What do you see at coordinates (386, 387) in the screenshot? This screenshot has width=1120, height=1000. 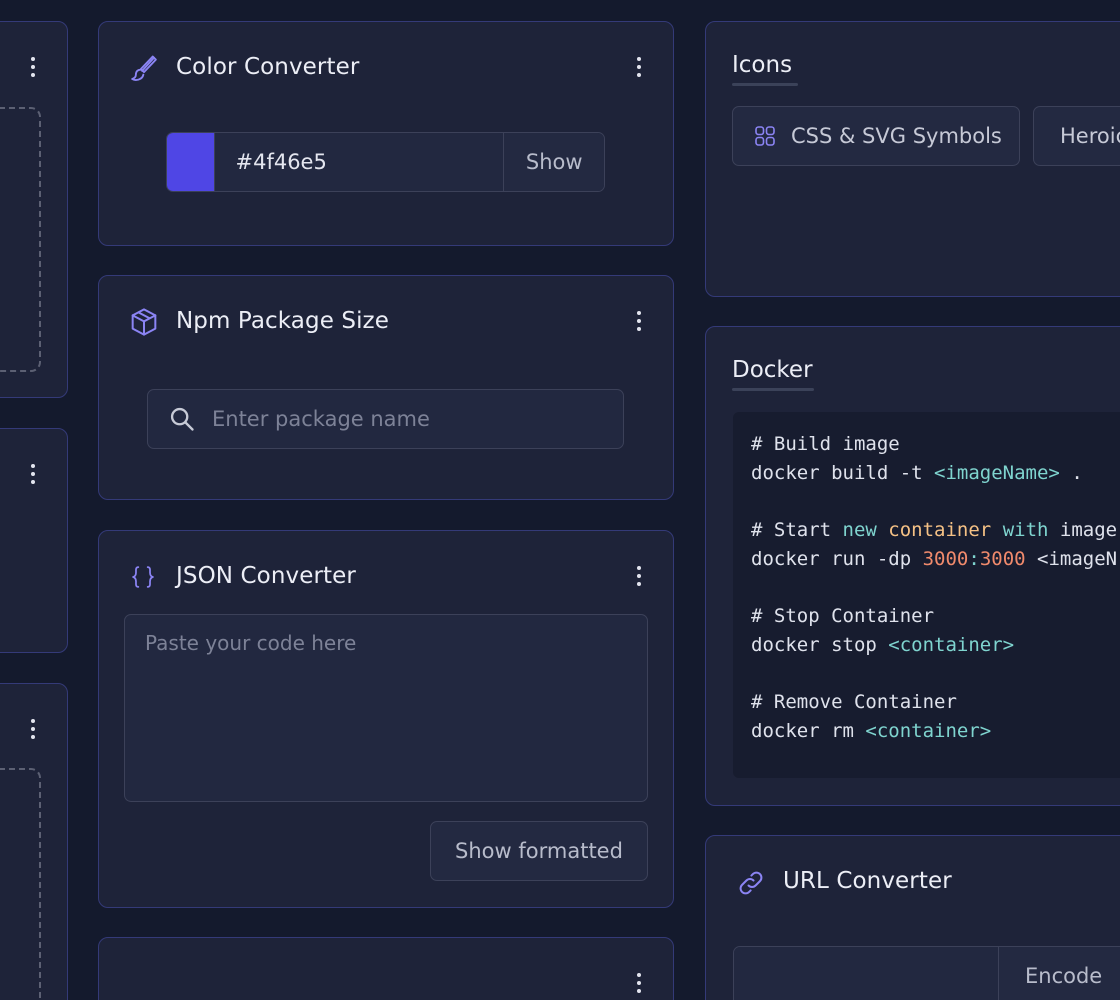 I see `npm-package-size-card: Npm Package Size` at bounding box center [386, 387].